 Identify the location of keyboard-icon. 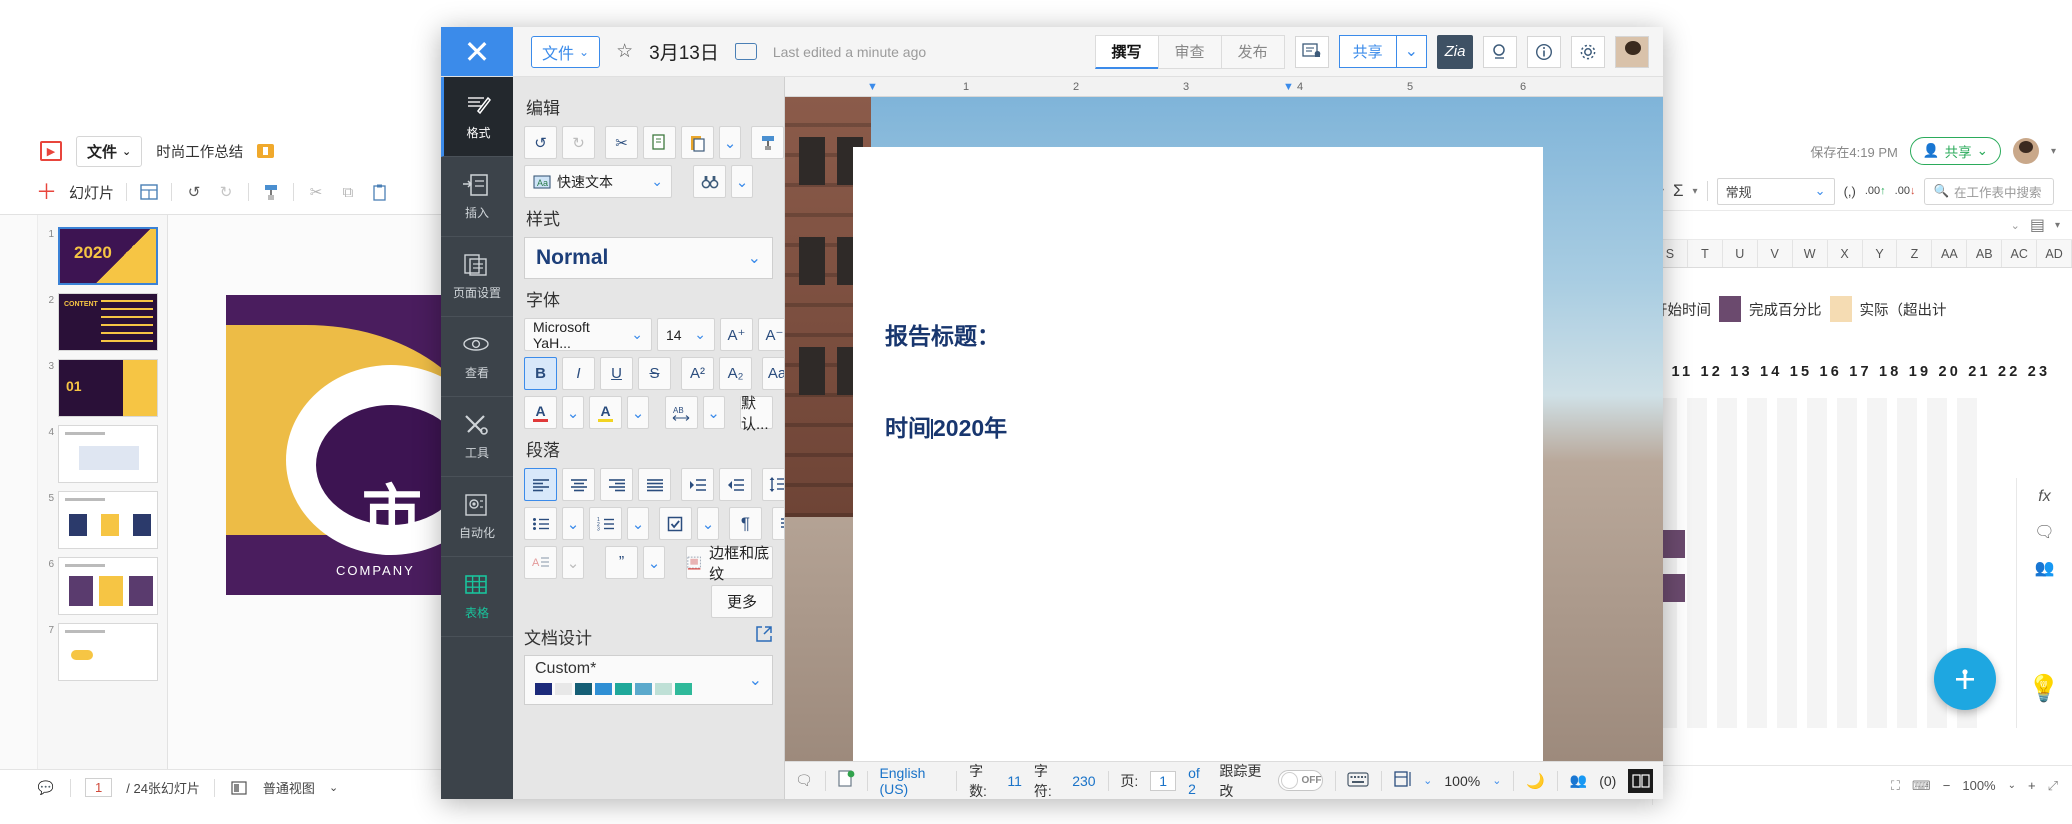
(1358, 780).